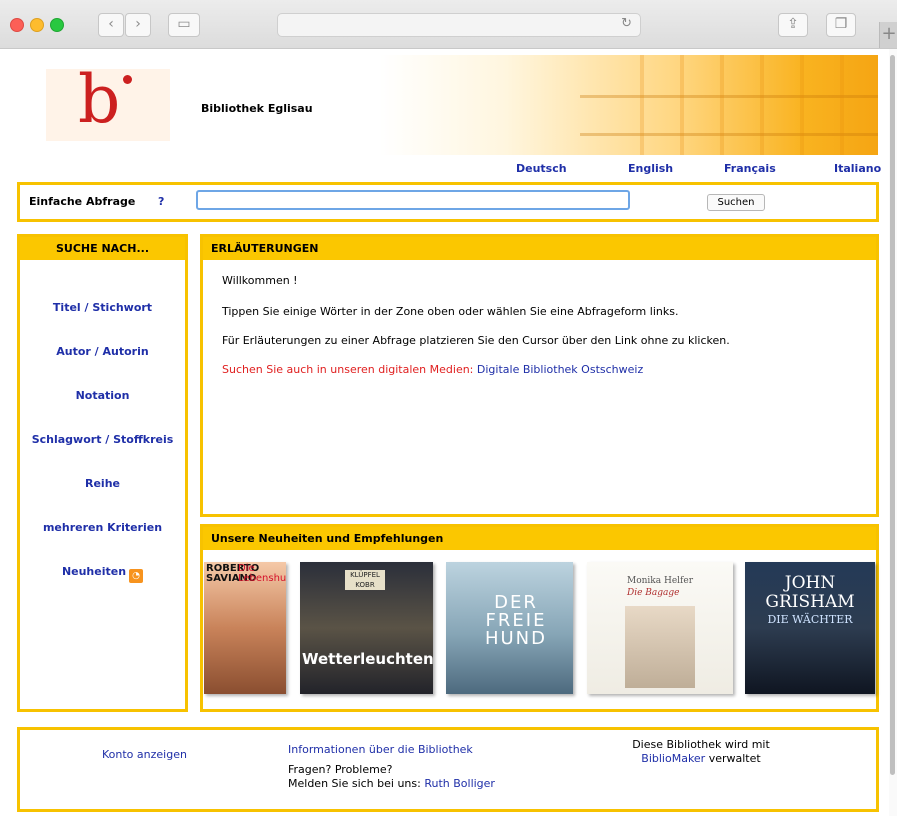 Image resolution: width=897 pixels, height=816 pixels. Describe the element at coordinates (810, 628) in the screenshot. I see `book-cover: JOHN GRISHAM DIE WÄCHTER` at that location.